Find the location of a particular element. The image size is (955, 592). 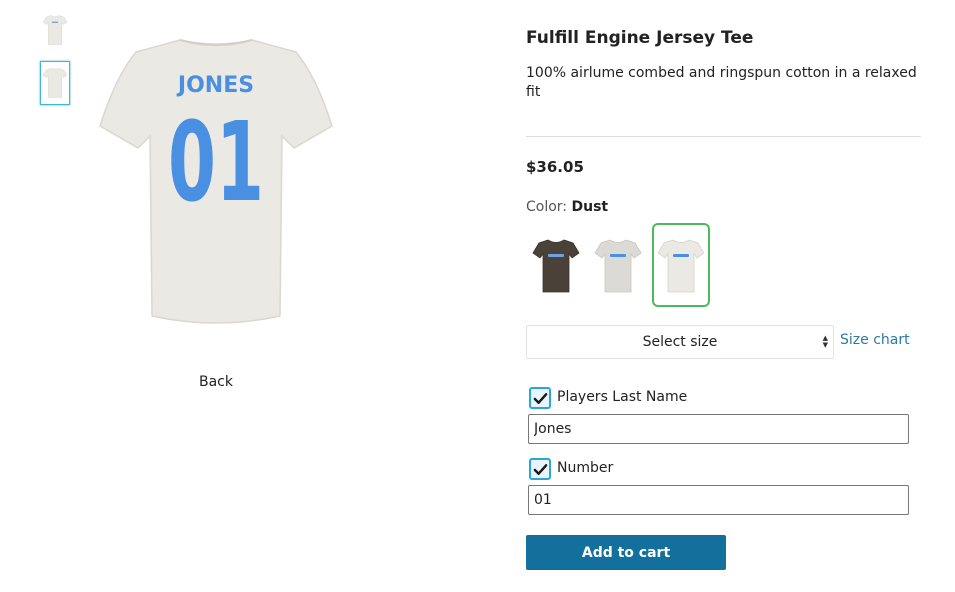

view-label: Back is located at coordinates (216, 382).